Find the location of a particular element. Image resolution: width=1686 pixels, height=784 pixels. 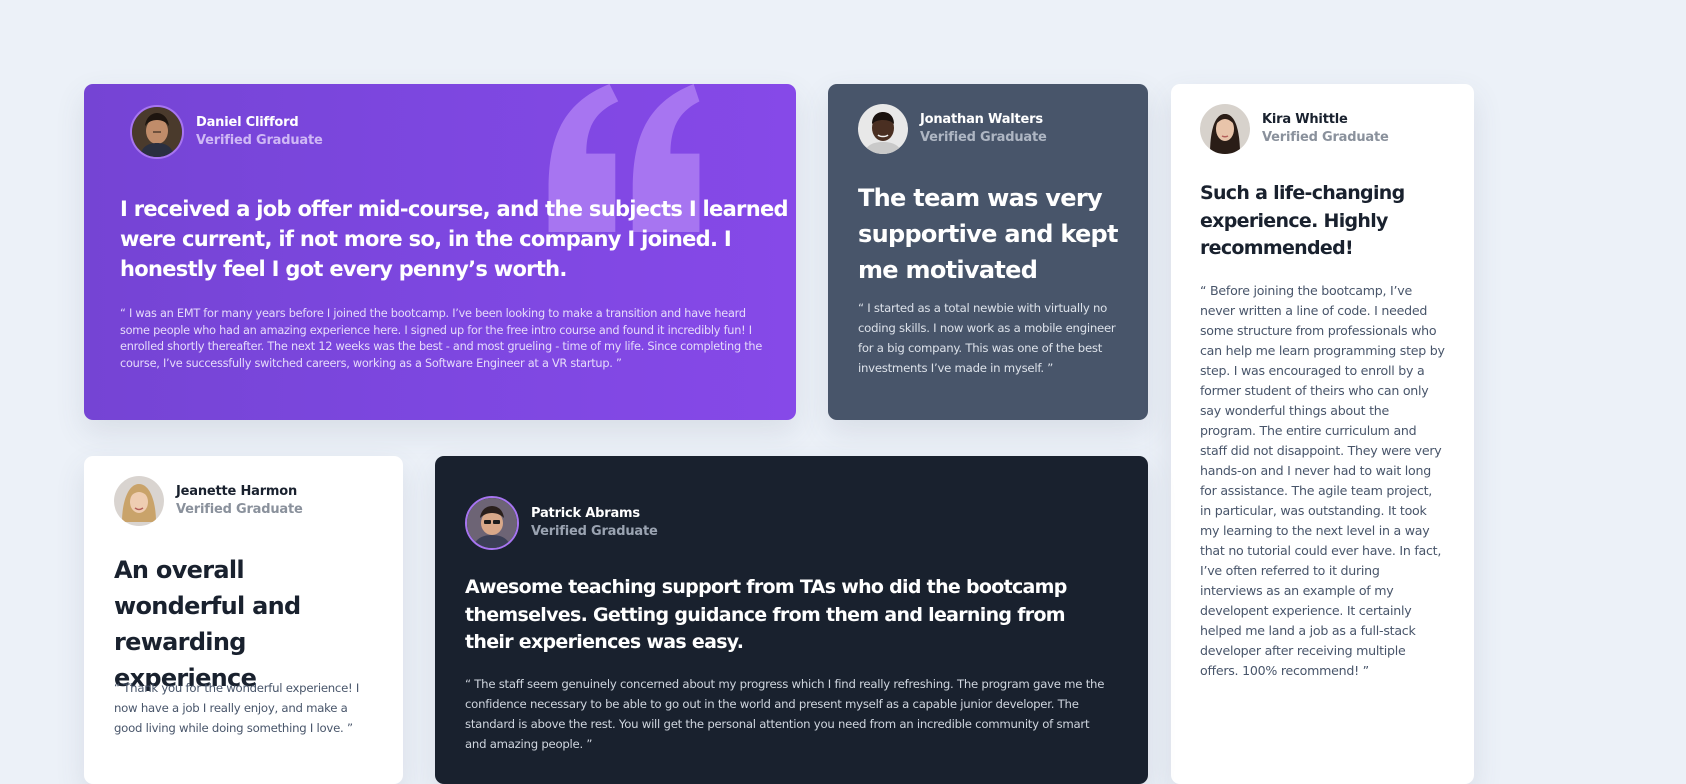

author-block: Daniel Clifford Verified Graduate is located at coordinates (226, 132).